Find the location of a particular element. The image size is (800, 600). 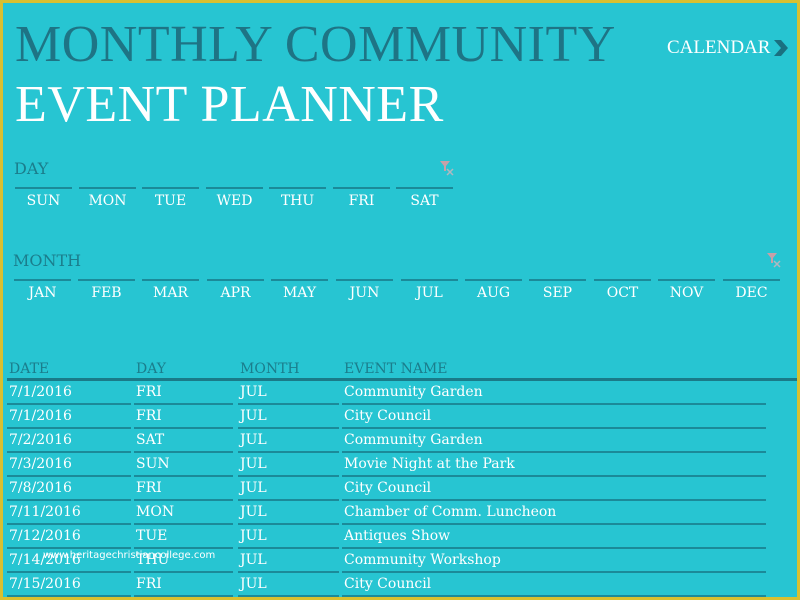

column-header-day: DAY is located at coordinates (185, 369).